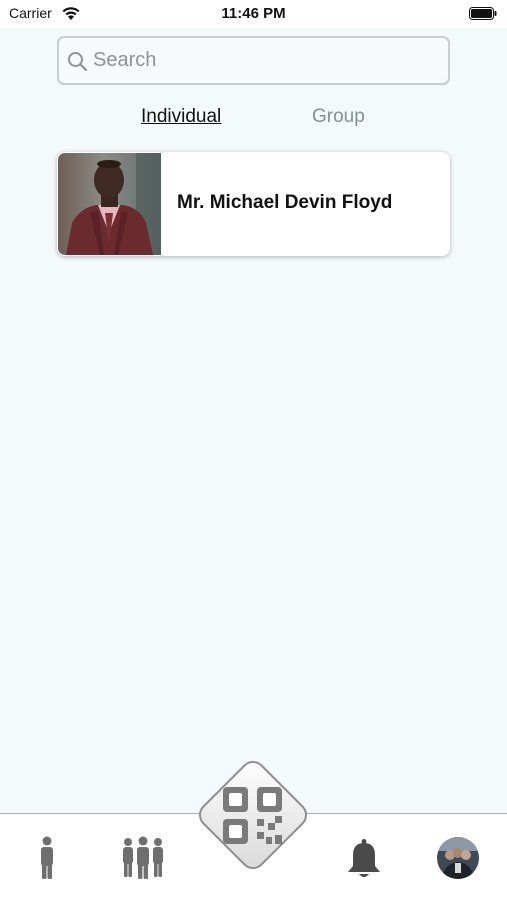  What do you see at coordinates (47, 858) in the screenshot?
I see `person-icon` at bounding box center [47, 858].